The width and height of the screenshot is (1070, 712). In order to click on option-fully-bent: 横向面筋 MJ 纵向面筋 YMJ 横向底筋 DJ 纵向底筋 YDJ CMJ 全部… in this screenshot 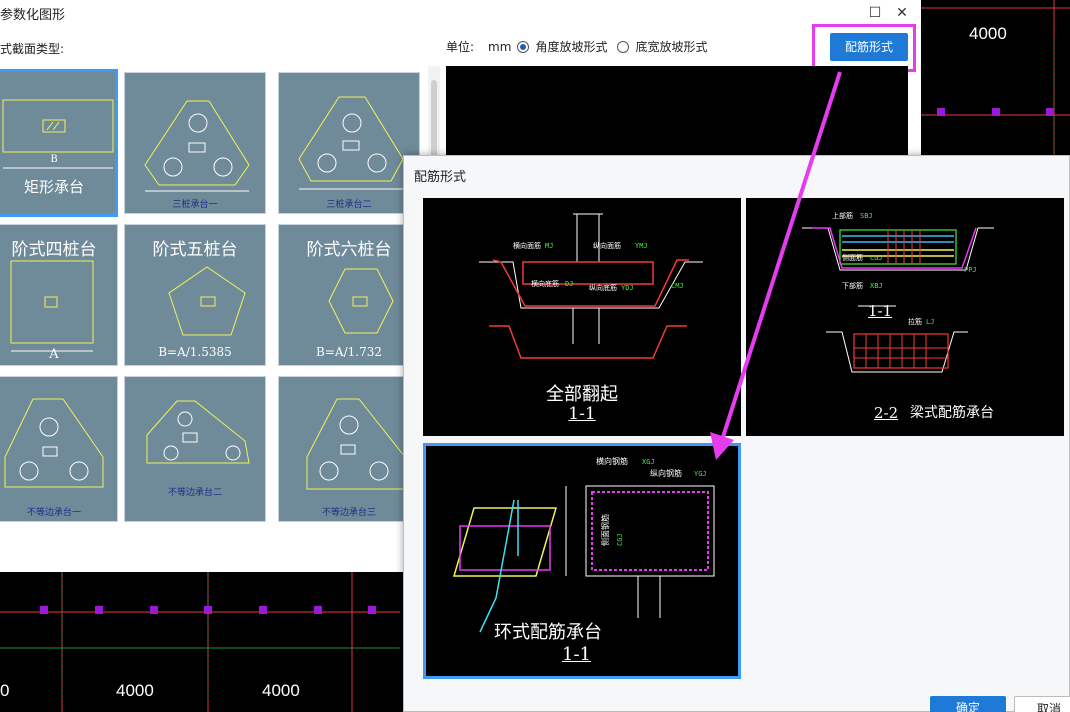, I will do `click(582, 317)`.